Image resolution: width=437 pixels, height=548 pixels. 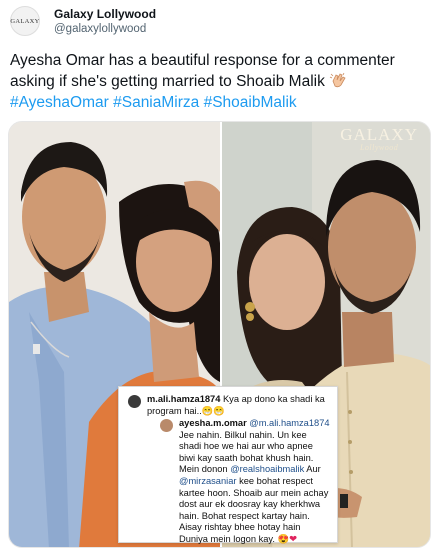 What do you see at coordinates (166, 425) in the screenshot?
I see `reply-avatar` at bounding box center [166, 425].